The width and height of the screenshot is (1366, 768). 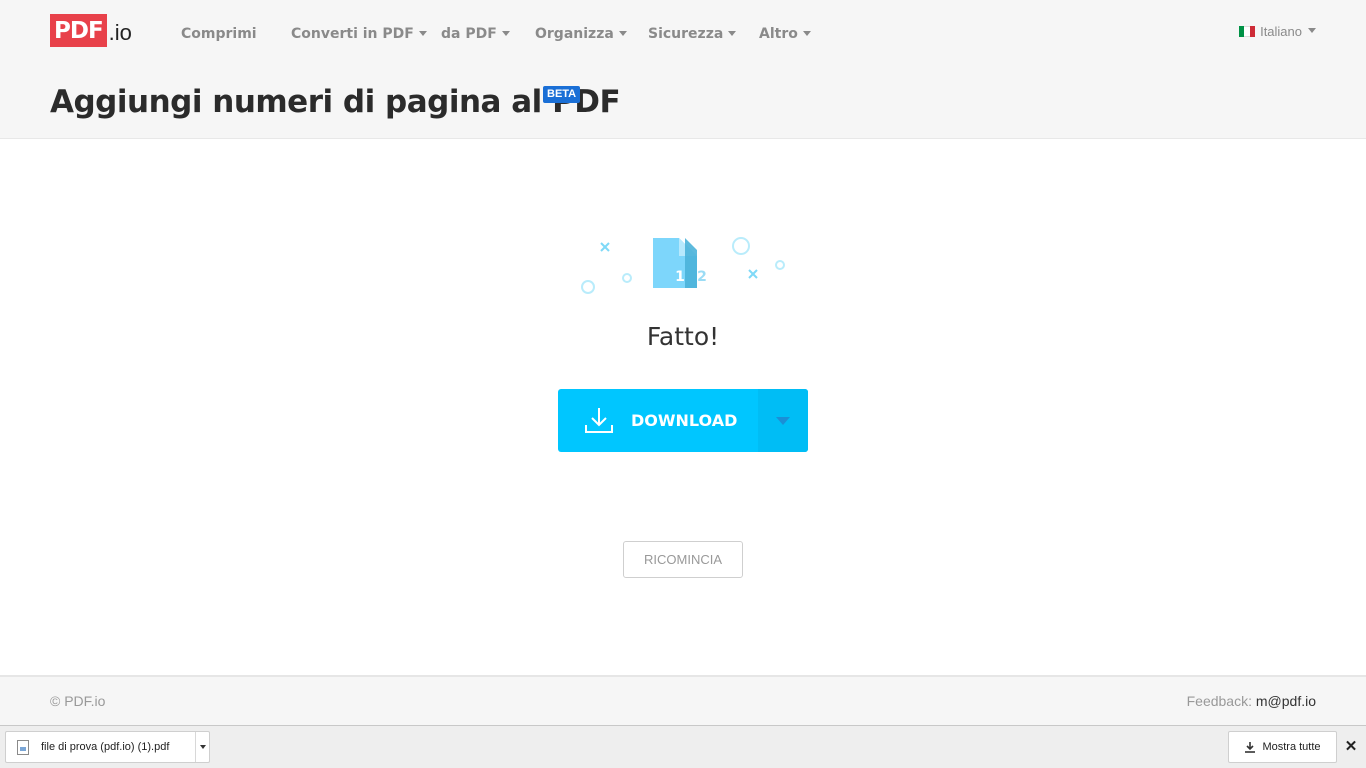 What do you see at coordinates (23, 747) in the screenshot?
I see `pdf-file-icon` at bounding box center [23, 747].